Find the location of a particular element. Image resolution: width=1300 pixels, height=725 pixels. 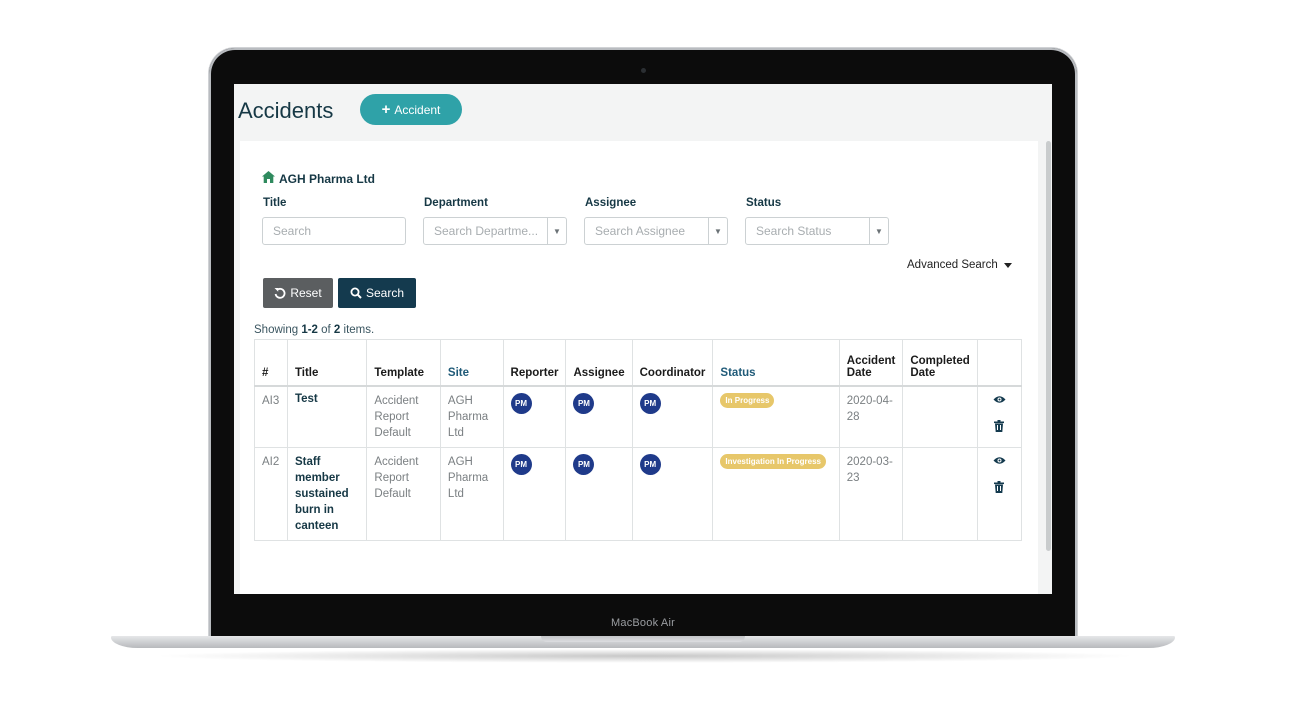

col-assignee: Assignee is located at coordinates (599, 363).